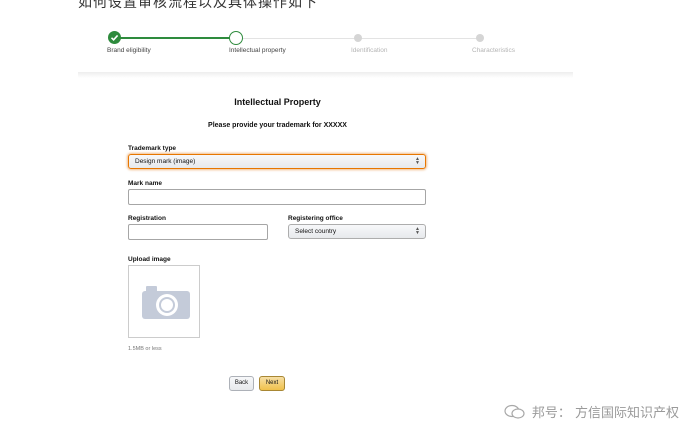 The width and height of the screenshot is (685, 423). Describe the element at coordinates (493, 50) in the screenshot. I see `step-4-label: Characteristics` at that location.